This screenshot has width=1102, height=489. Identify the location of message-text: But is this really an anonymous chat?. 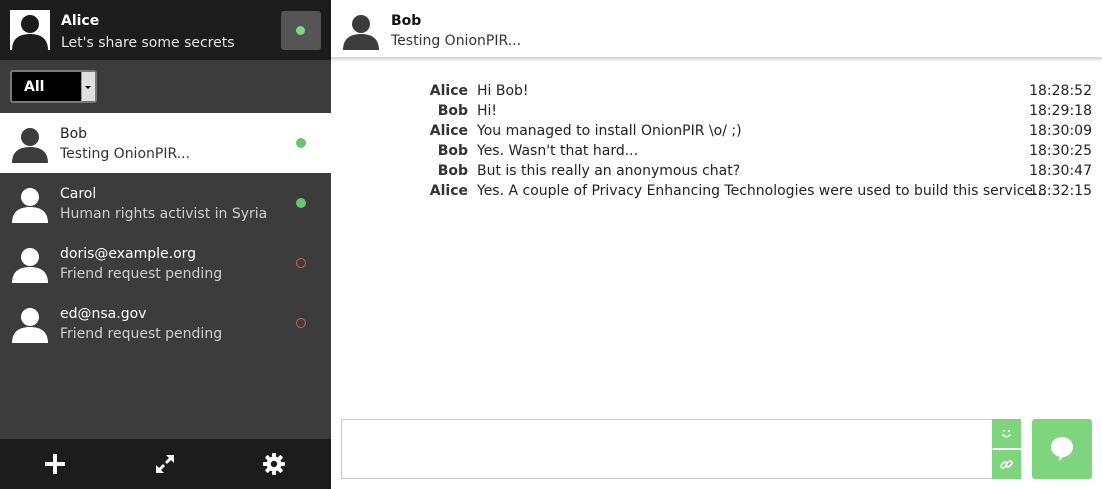
(609, 171).